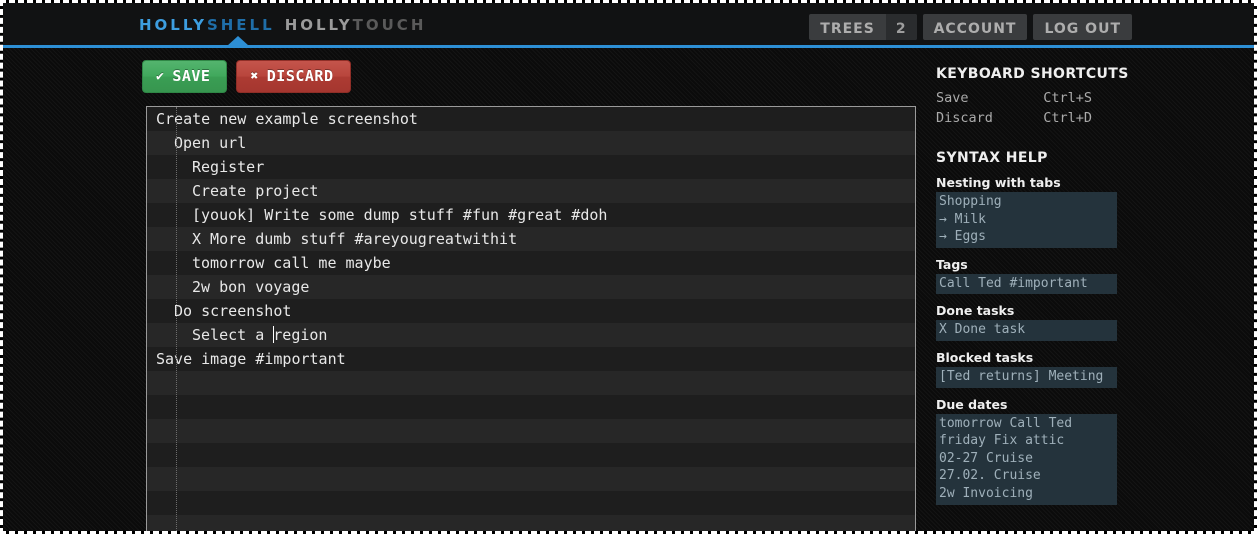  I want to click on line-text: 2w bon voyage, so click(251, 287).